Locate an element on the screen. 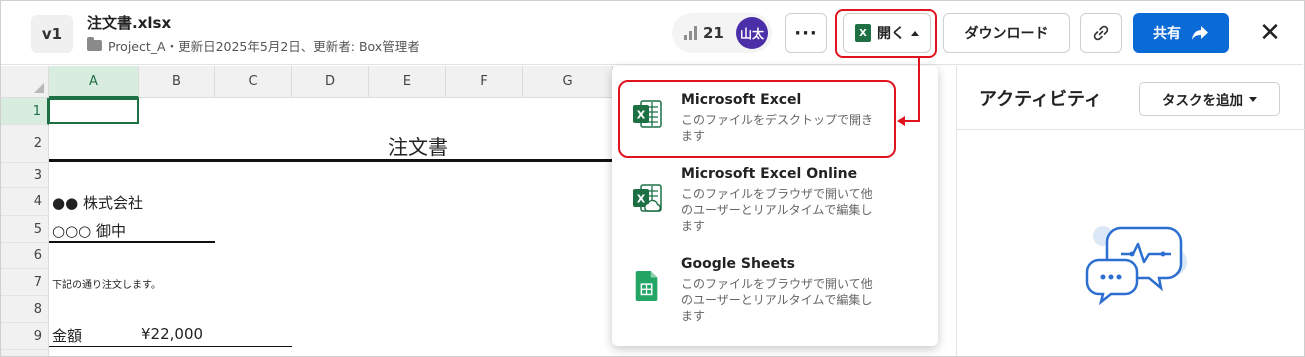  folder-icon is located at coordinates (94, 44).